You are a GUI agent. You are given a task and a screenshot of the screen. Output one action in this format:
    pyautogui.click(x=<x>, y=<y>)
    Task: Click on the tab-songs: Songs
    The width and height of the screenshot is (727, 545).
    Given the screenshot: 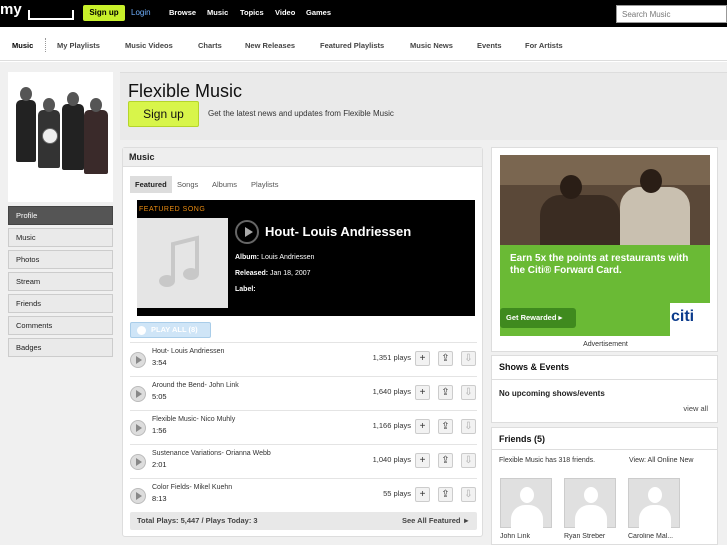 What is the action you would take?
    pyautogui.click(x=187, y=184)
    